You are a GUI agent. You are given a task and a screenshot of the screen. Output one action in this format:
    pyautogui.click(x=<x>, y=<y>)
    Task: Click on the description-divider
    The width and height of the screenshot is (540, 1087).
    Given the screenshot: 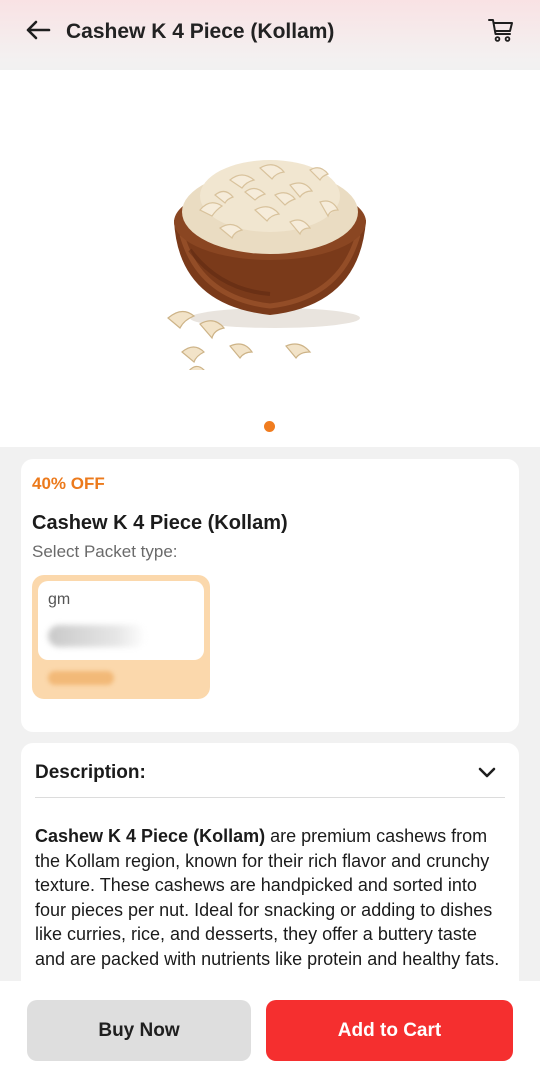 What is the action you would take?
    pyautogui.click(x=270, y=797)
    